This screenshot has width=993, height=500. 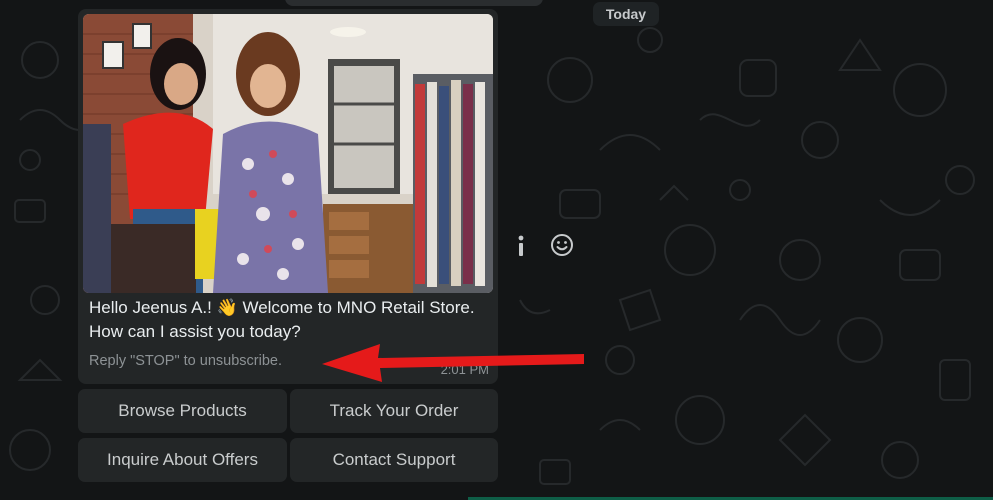 I want to click on emoji-icon, so click(x=562, y=245).